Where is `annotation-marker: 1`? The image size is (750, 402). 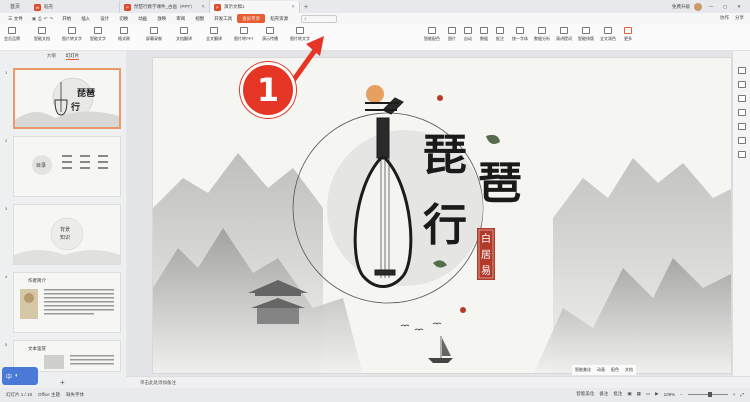
annotation-marker: 1 is located at coordinates (268, 90).